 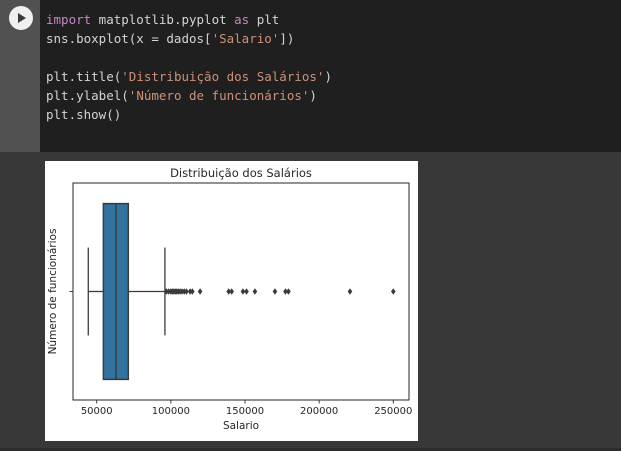 I want to click on play-icon, so click(x=22, y=18).